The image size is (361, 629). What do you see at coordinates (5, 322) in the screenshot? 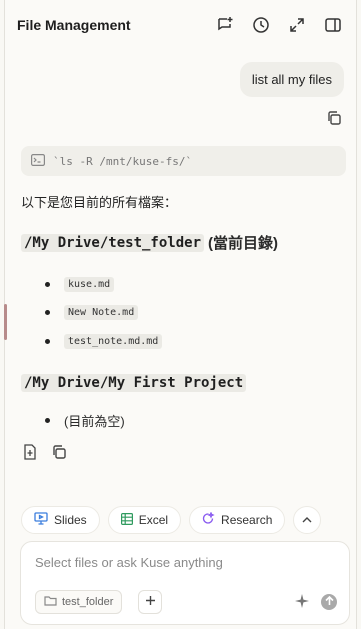
I see `resize-handle` at bounding box center [5, 322].